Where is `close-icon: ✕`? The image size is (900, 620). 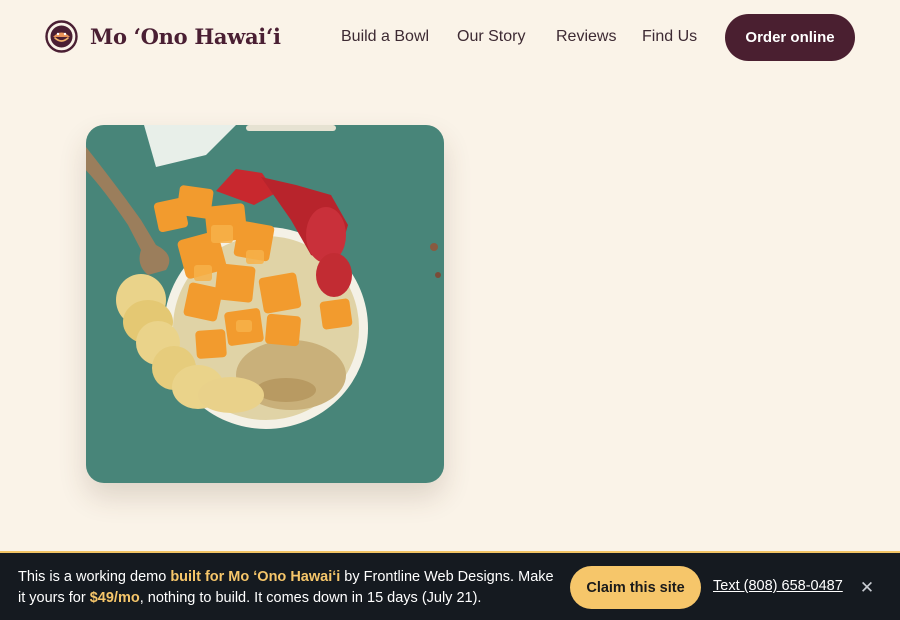
close-icon: ✕ is located at coordinates (867, 588).